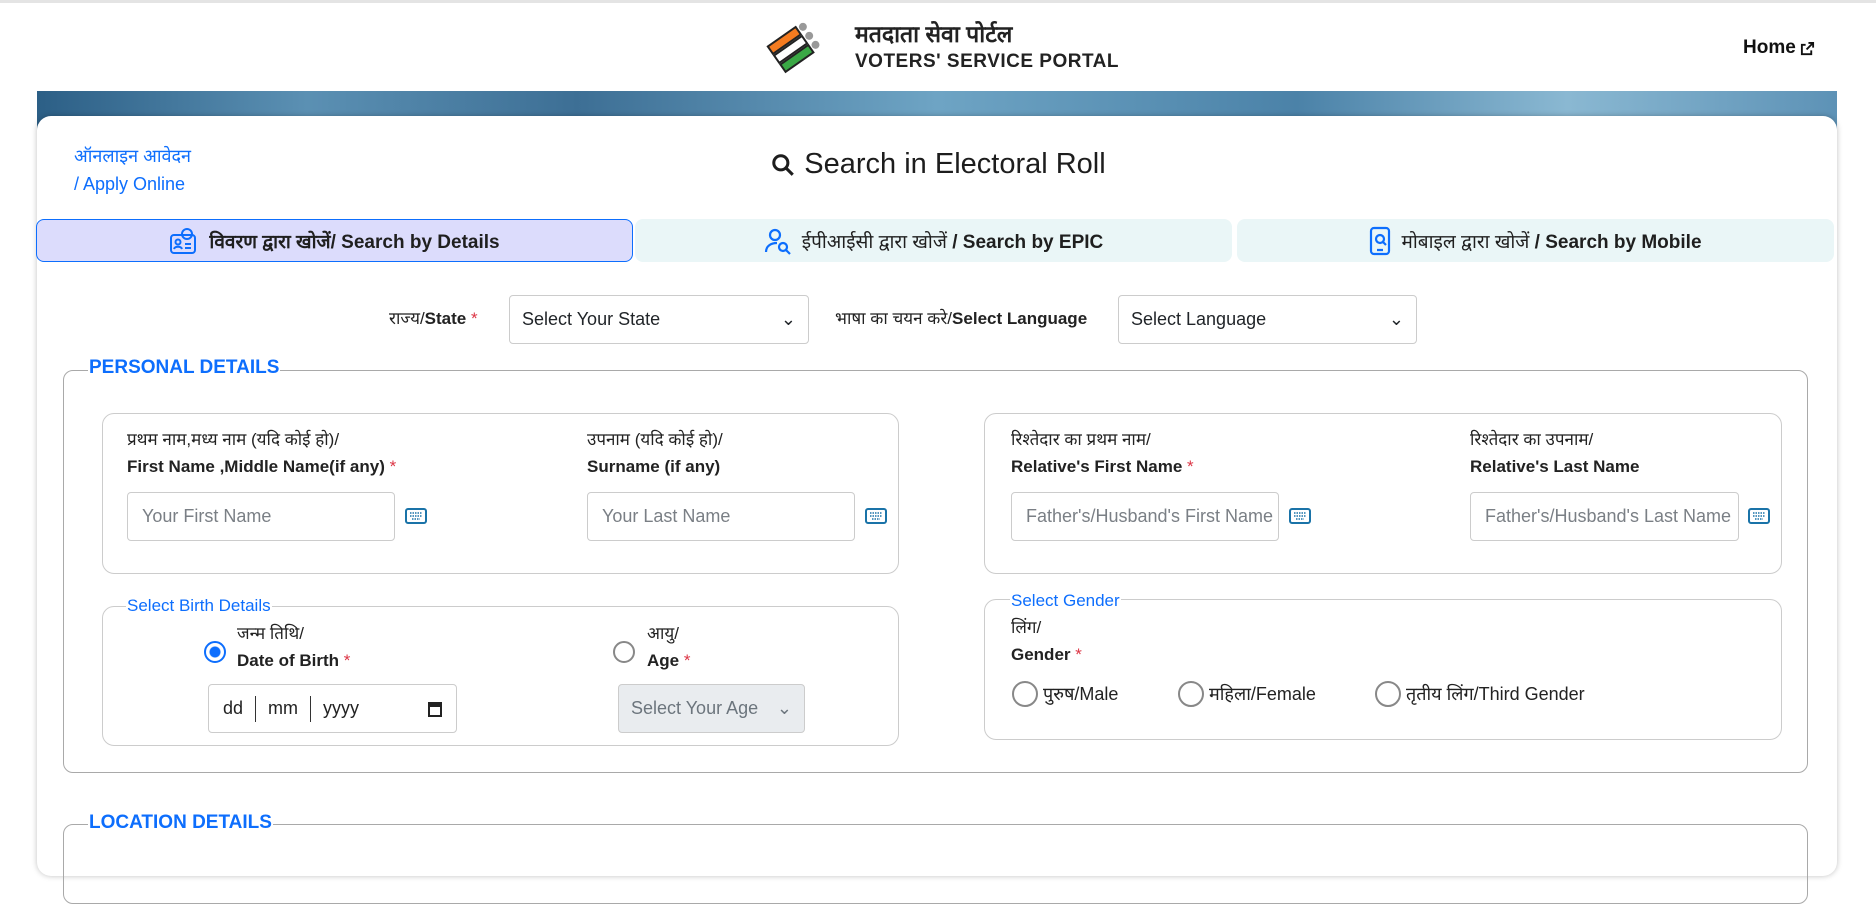 The height and width of the screenshot is (904, 1876). Describe the element at coordinates (1465, 242) in the screenshot. I see `tab-label-hindi: मोबाइल द्वारा खोजें` at that location.